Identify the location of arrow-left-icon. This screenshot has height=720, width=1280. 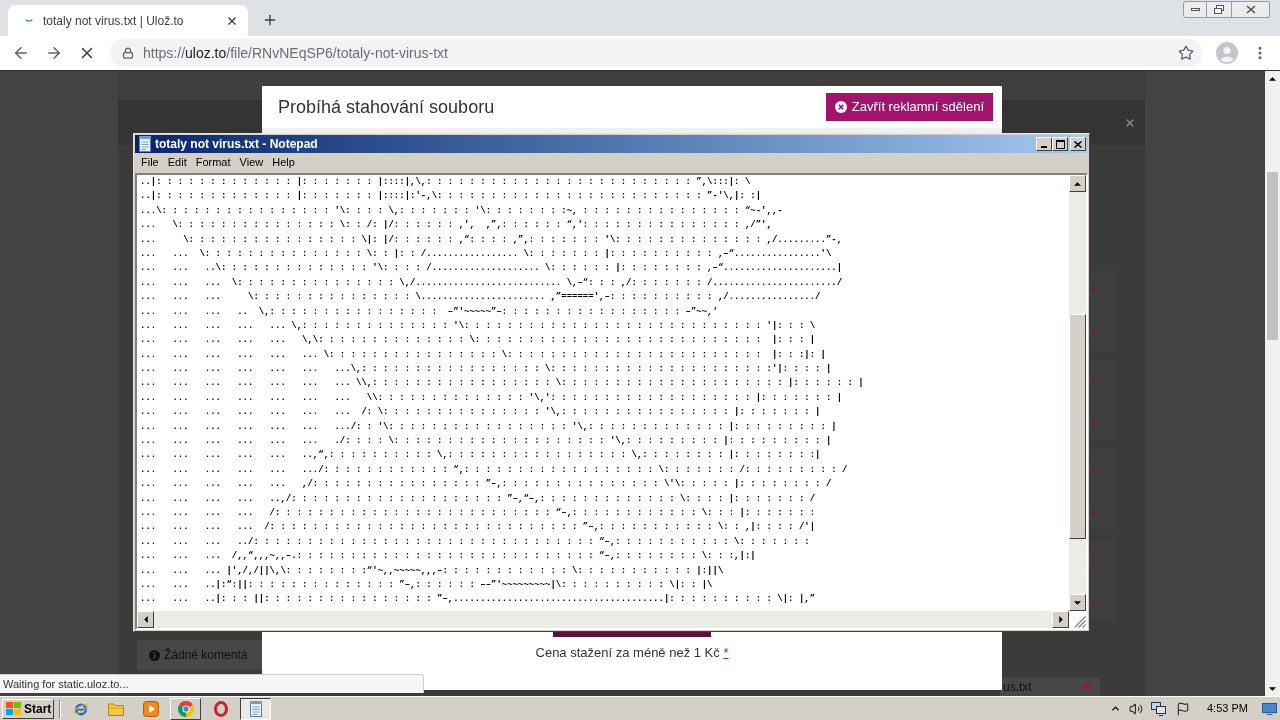
(145, 619).